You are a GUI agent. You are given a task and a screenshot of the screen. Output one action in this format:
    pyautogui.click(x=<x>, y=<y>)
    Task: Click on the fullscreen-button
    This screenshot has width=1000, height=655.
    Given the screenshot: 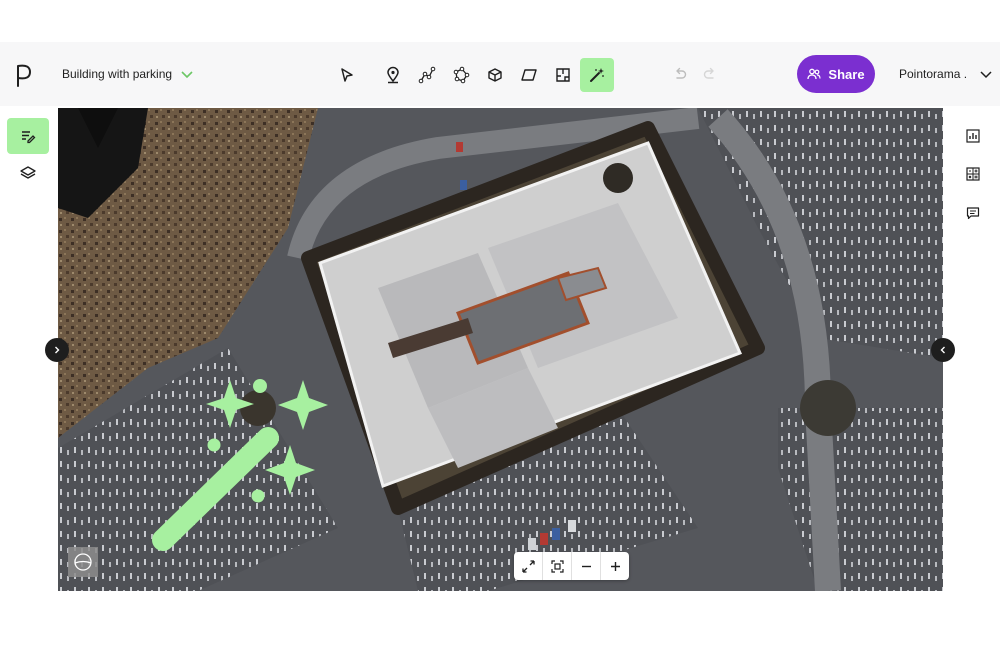 What is the action you would take?
    pyautogui.click(x=528, y=566)
    